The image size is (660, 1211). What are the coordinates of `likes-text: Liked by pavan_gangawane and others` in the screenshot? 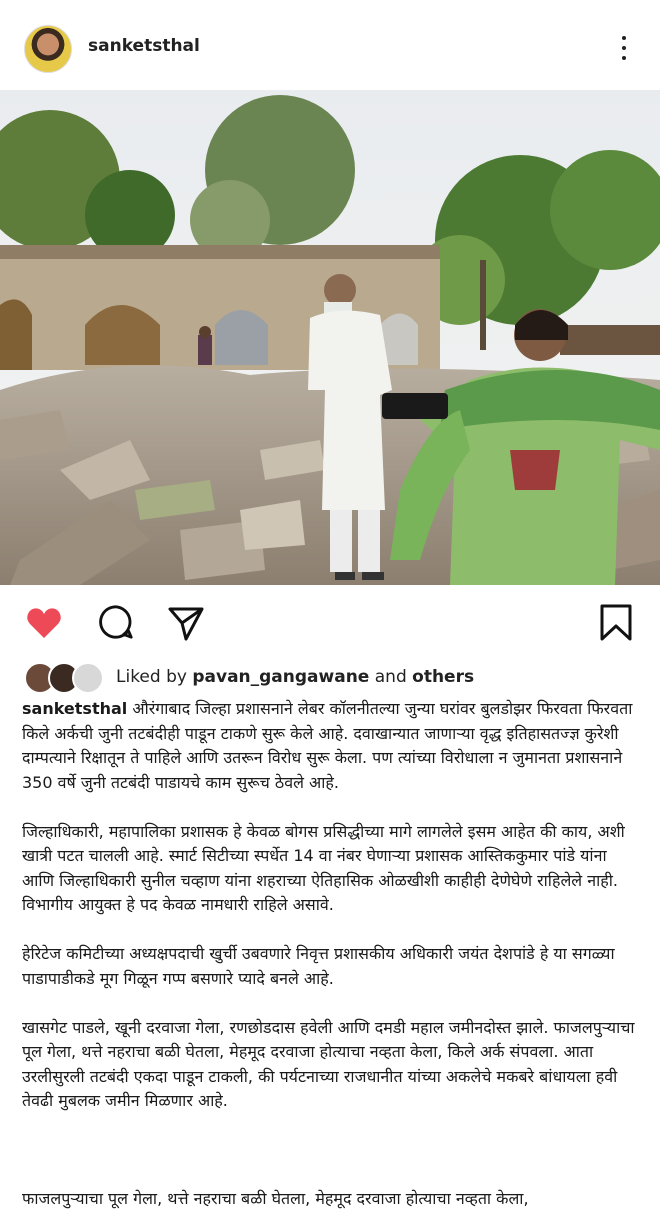 It's located at (295, 677).